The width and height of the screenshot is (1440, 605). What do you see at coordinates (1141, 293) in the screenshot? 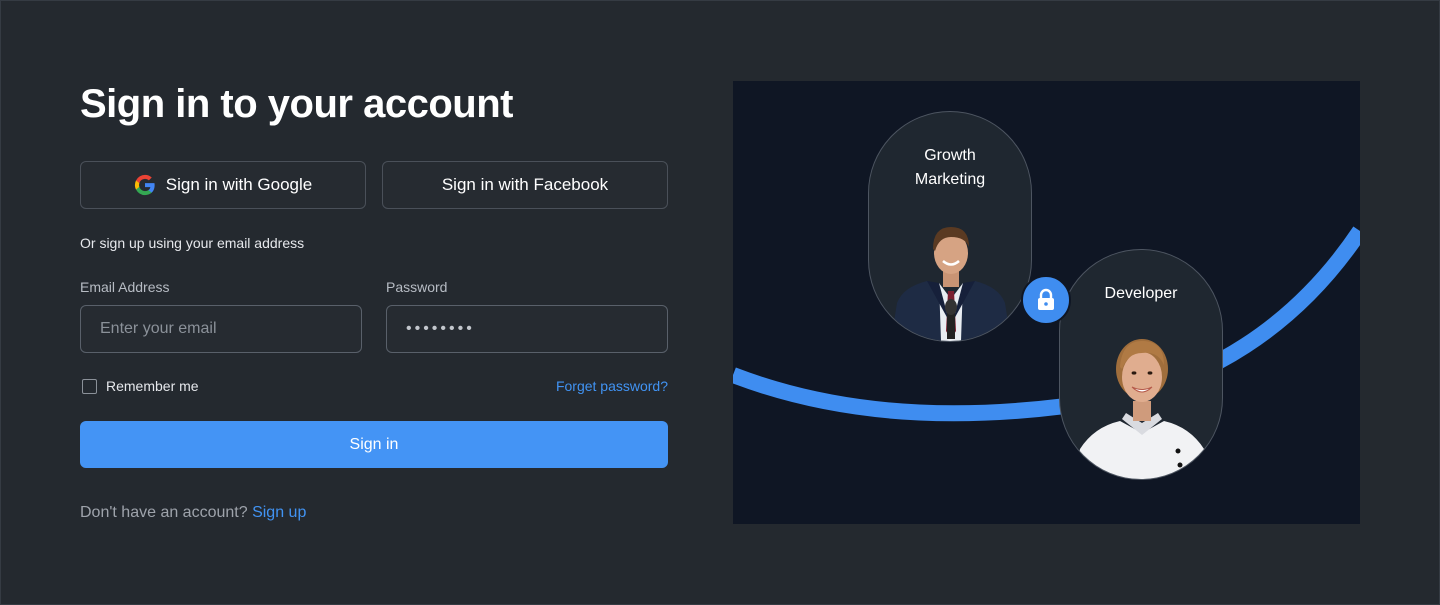
I see `developer-label: Developer` at bounding box center [1141, 293].